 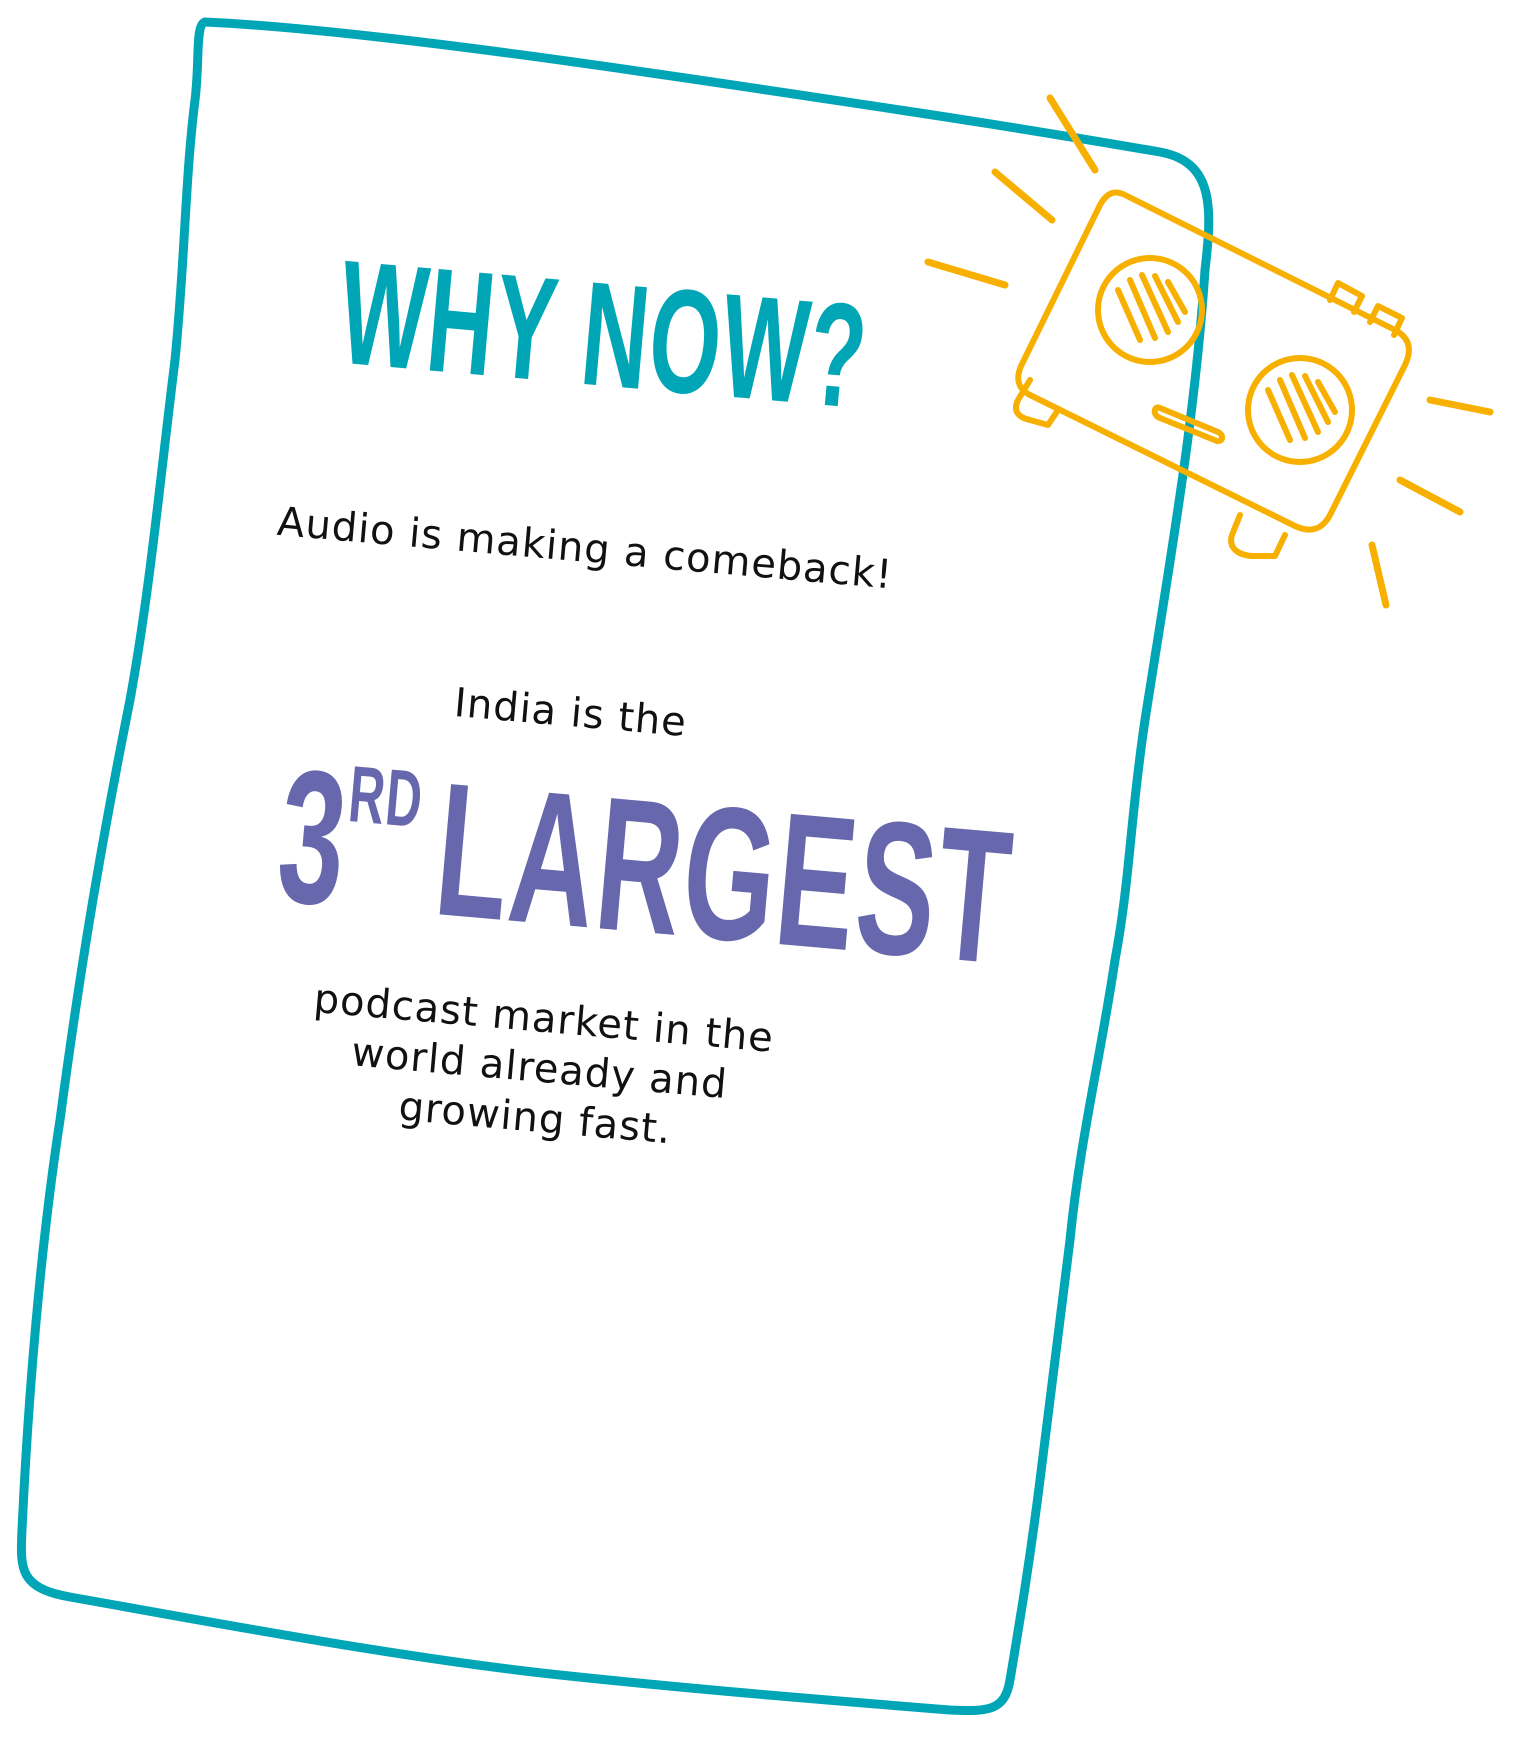 I want to click on page-title: WHY NOW?, so click(x=603, y=335).